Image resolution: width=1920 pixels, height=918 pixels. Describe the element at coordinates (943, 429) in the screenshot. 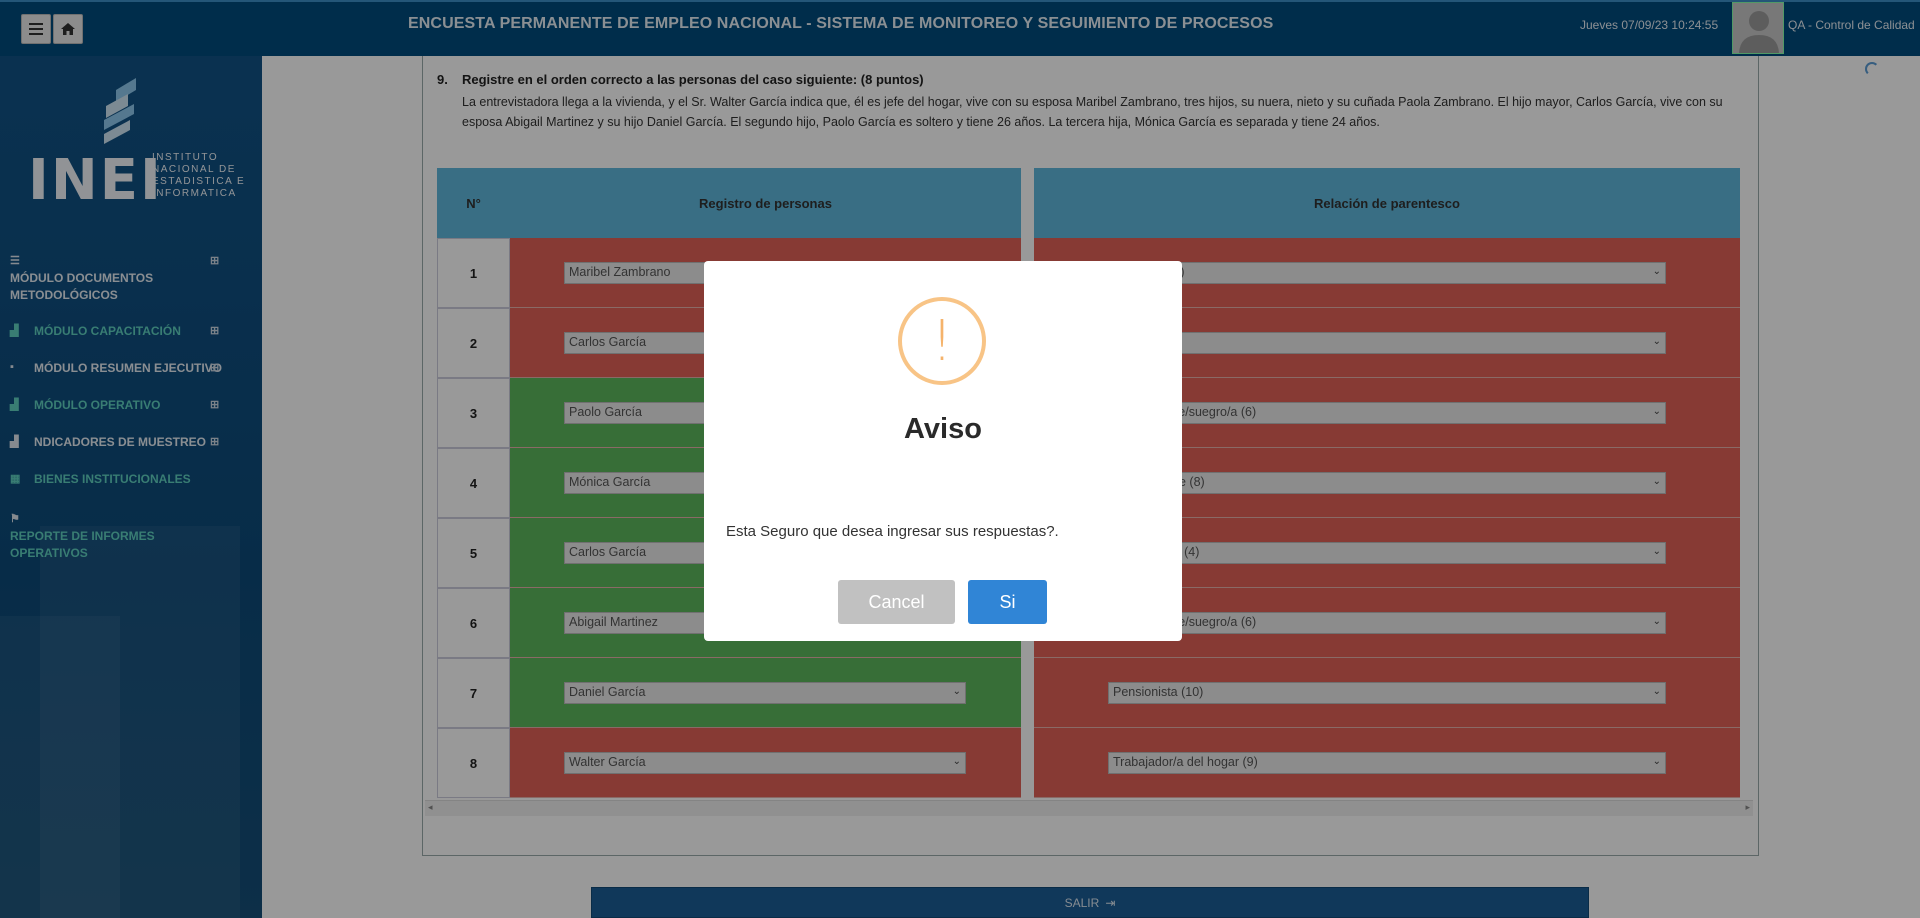

I see `dialog-title: Aviso` at that location.